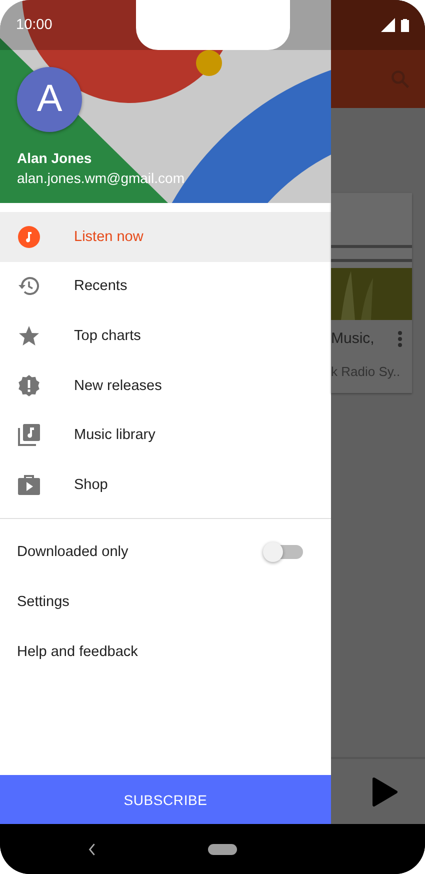  Describe the element at coordinates (29, 336) in the screenshot. I see `star-icon` at that location.